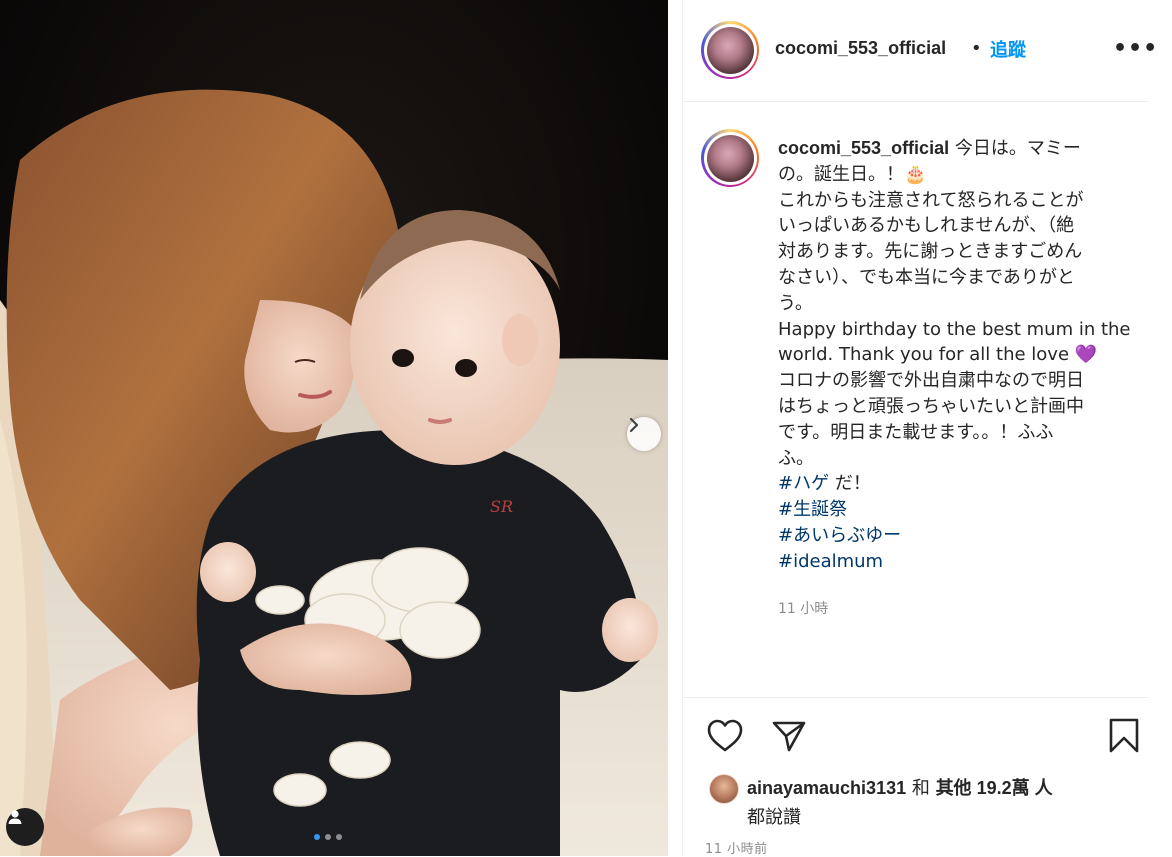 This screenshot has height=857, width=1172. What do you see at coordinates (916, 432) in the screenshot?
I see `caption-line: です。明日また載せます。。！ふふ` at bounding box center [916, 432].